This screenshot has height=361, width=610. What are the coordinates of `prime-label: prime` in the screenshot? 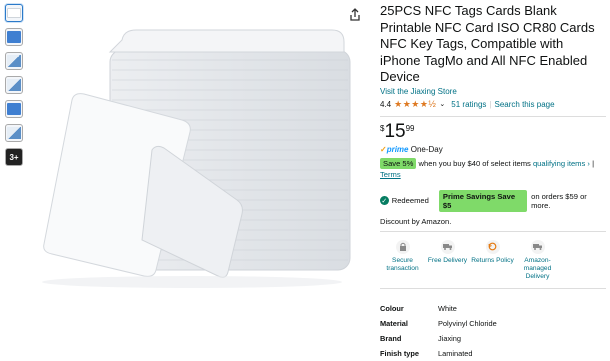 It's located at (397, 149).